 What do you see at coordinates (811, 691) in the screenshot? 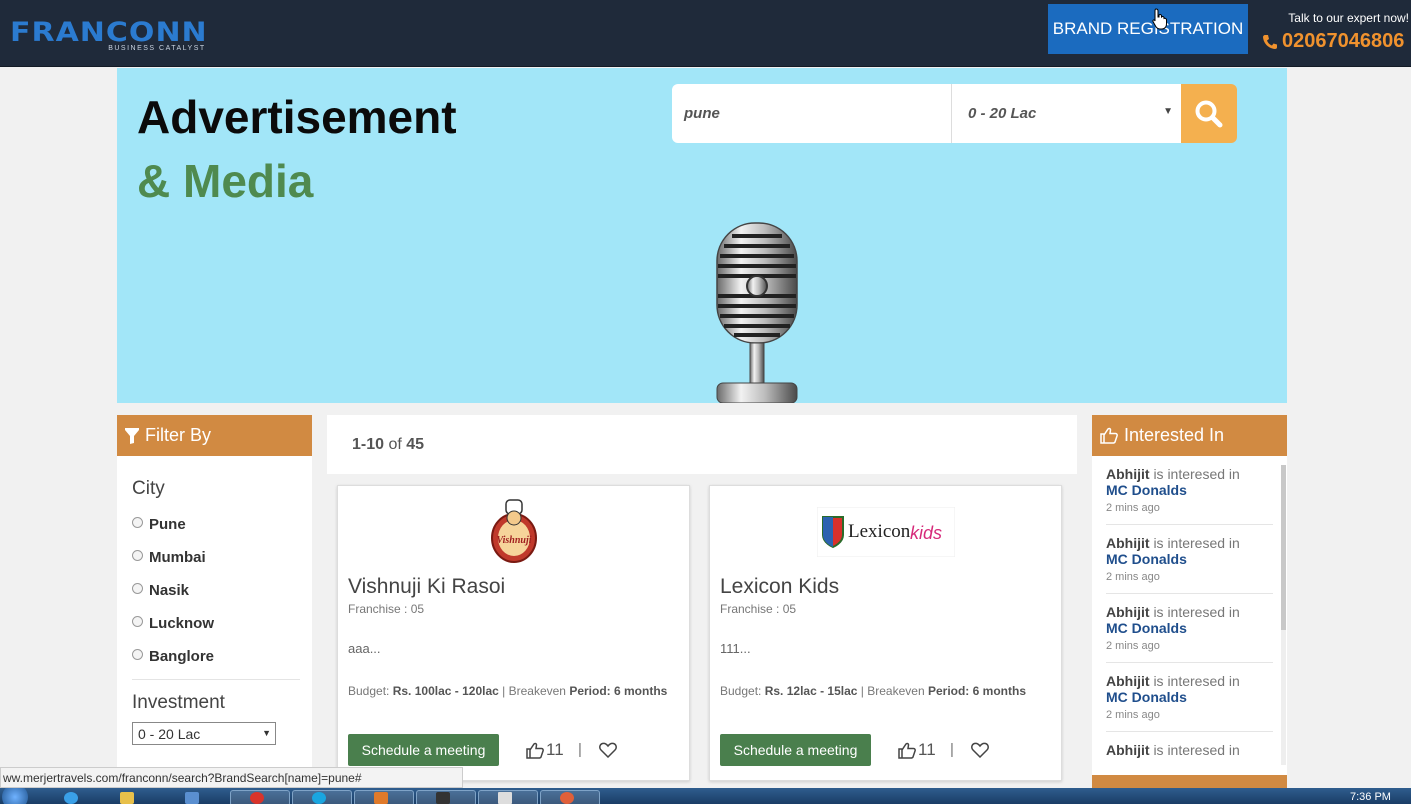
I see `budget-value: Rs. 12lac - 15lac` at bounding box center [811, 691].